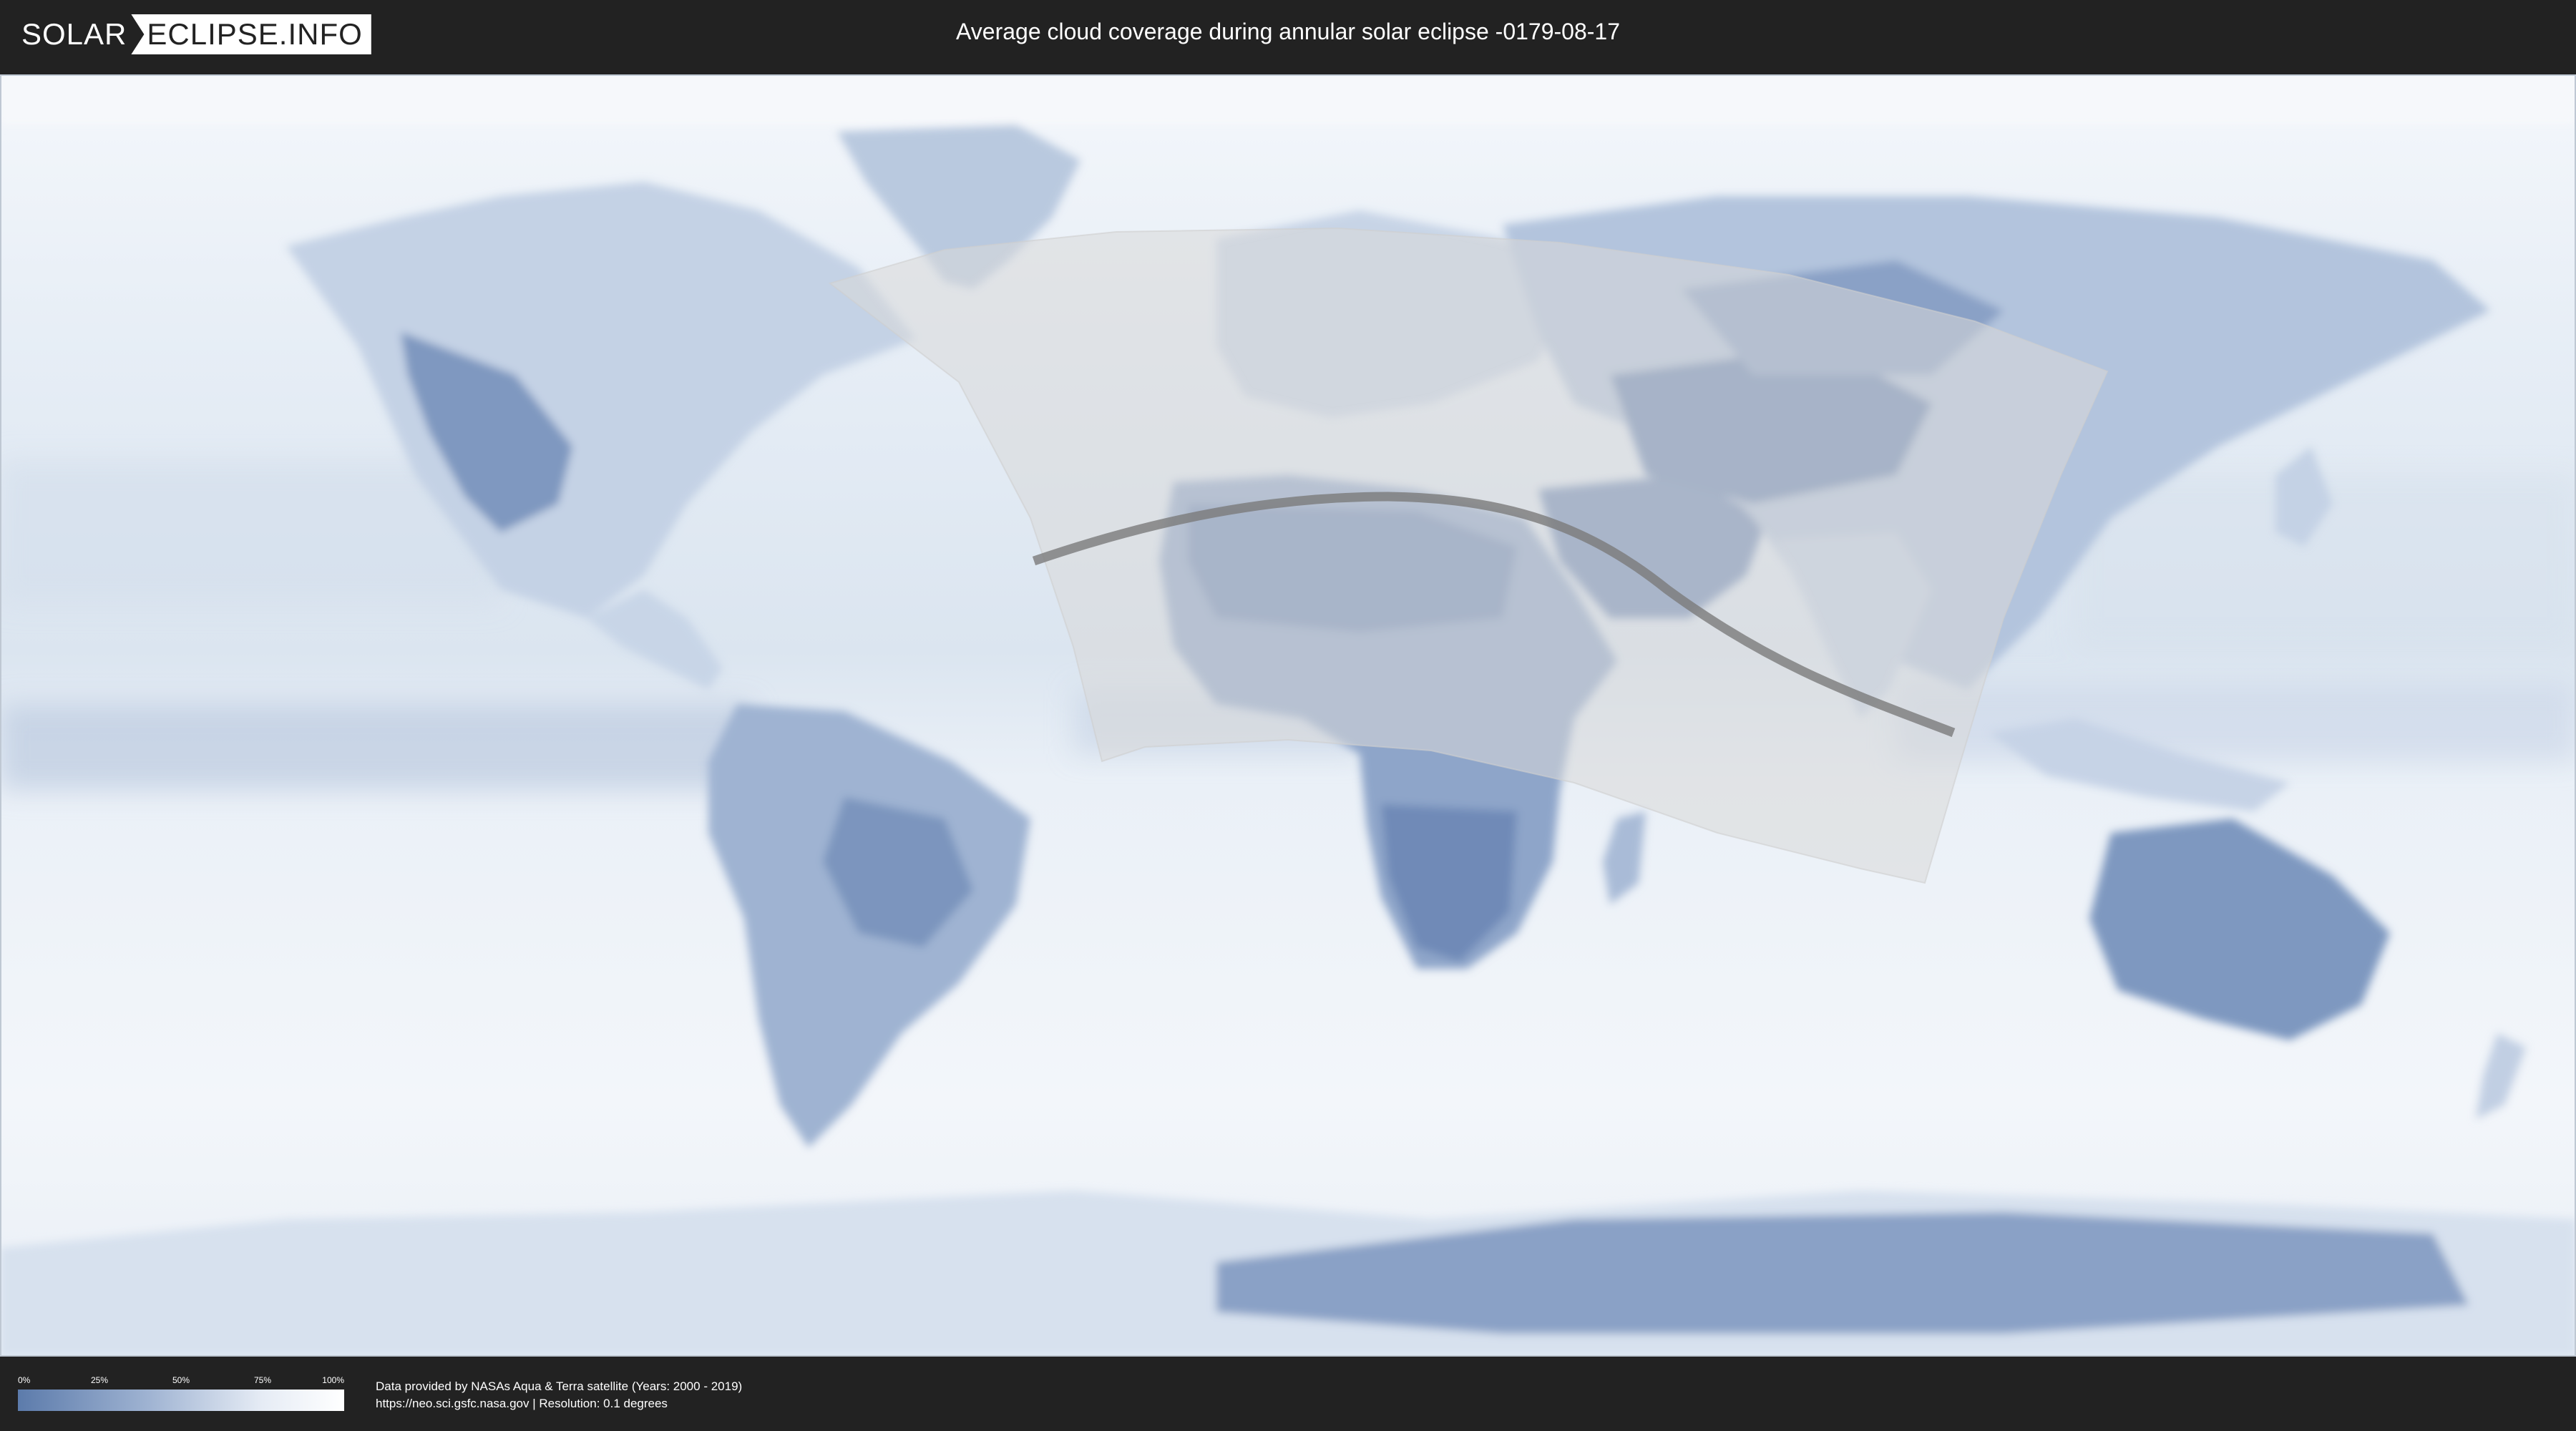  What do you see at coordinates (181, 1400) in the screenshot?
I see `legend-gradient-bar` at bounding box center [181, 1400].